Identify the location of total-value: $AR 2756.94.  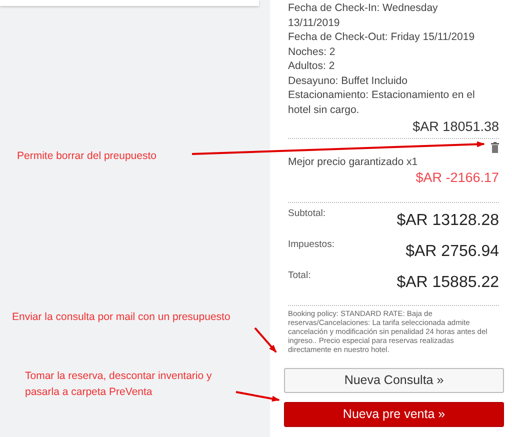
(452, 251).